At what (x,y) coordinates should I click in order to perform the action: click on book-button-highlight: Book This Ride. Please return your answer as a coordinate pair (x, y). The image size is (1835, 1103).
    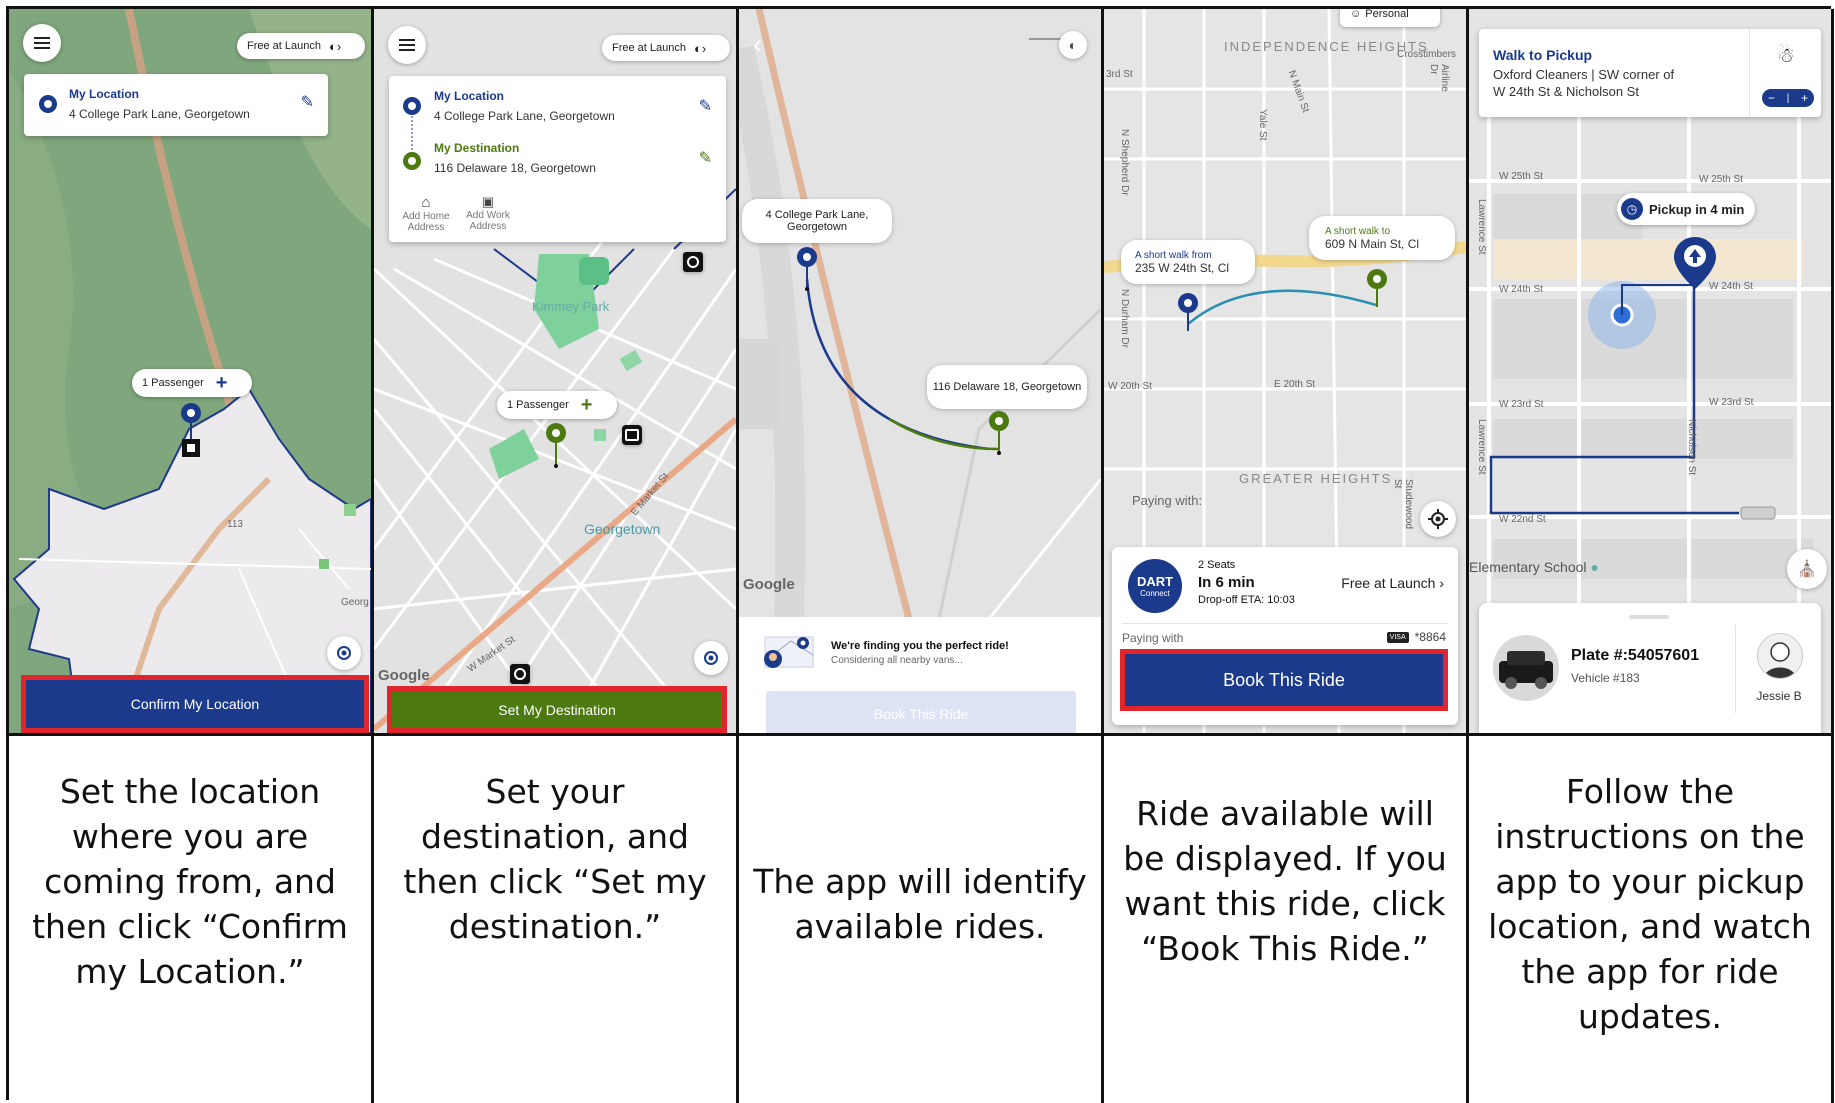
    Looking at the image, I should click on (1284, 680).